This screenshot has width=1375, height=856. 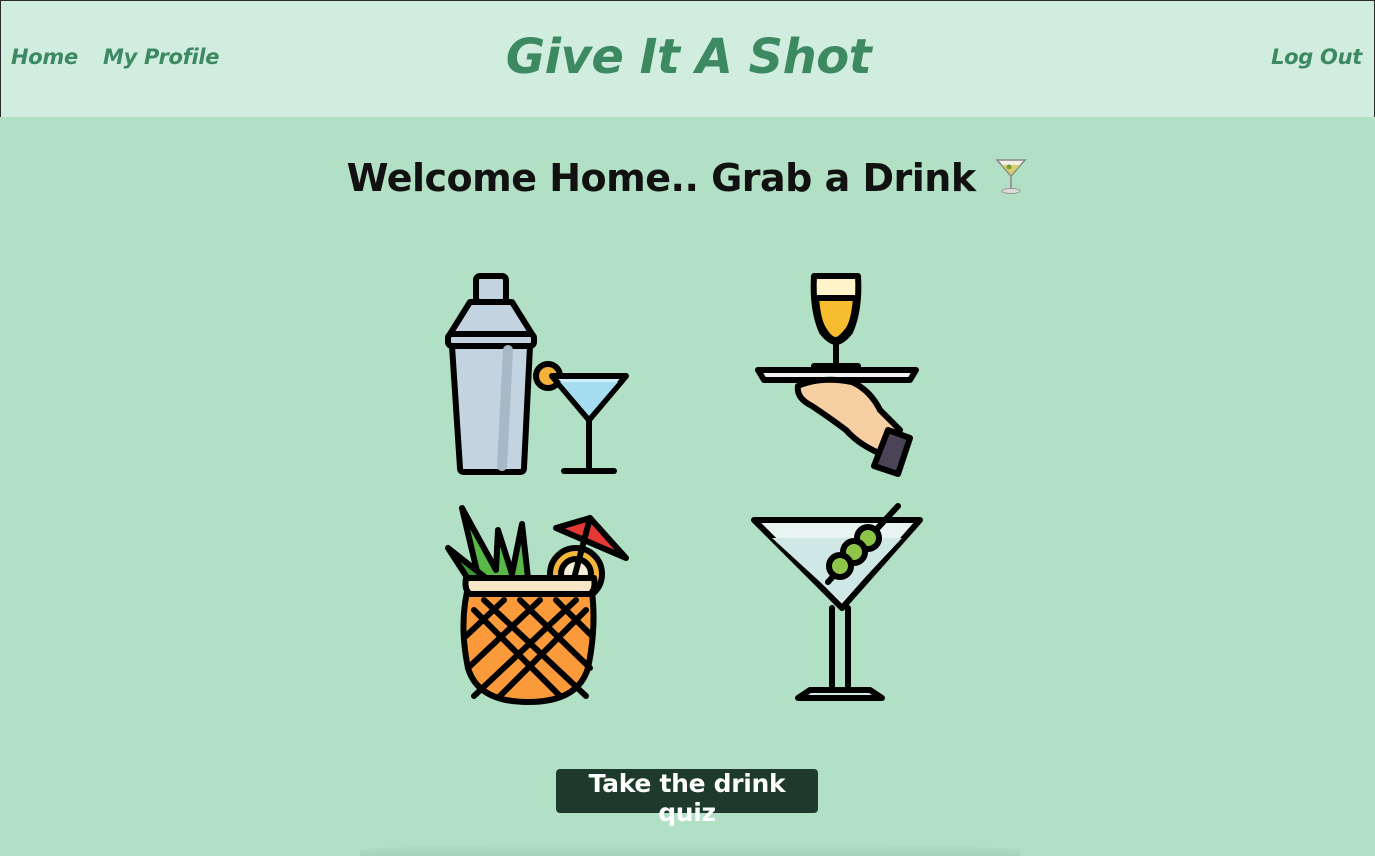 I want to click on drink-quiz-button: Take the drink quiz, so click(x=687, y=798).